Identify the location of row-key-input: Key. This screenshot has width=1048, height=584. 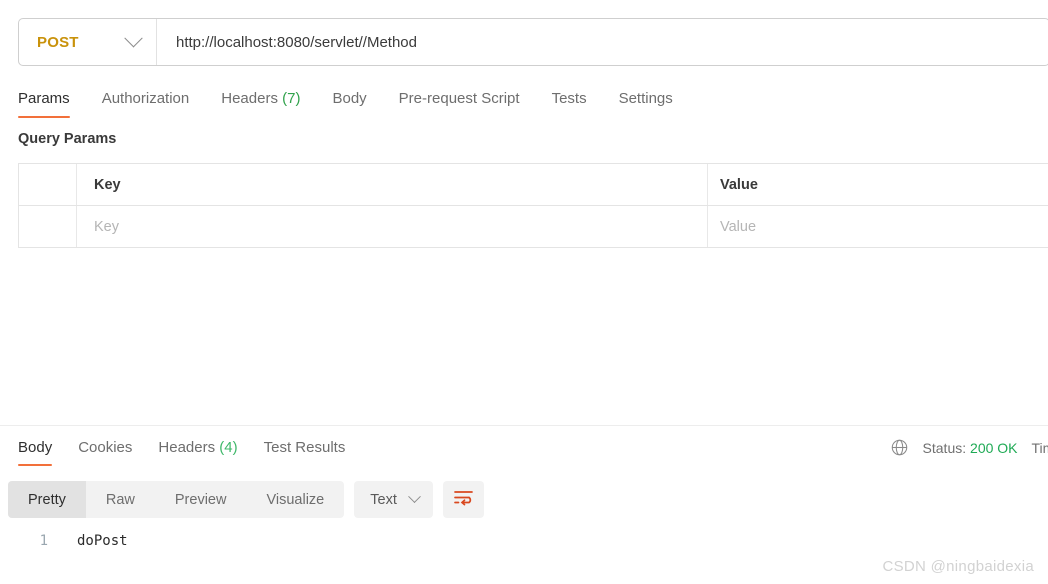
(392, 226).